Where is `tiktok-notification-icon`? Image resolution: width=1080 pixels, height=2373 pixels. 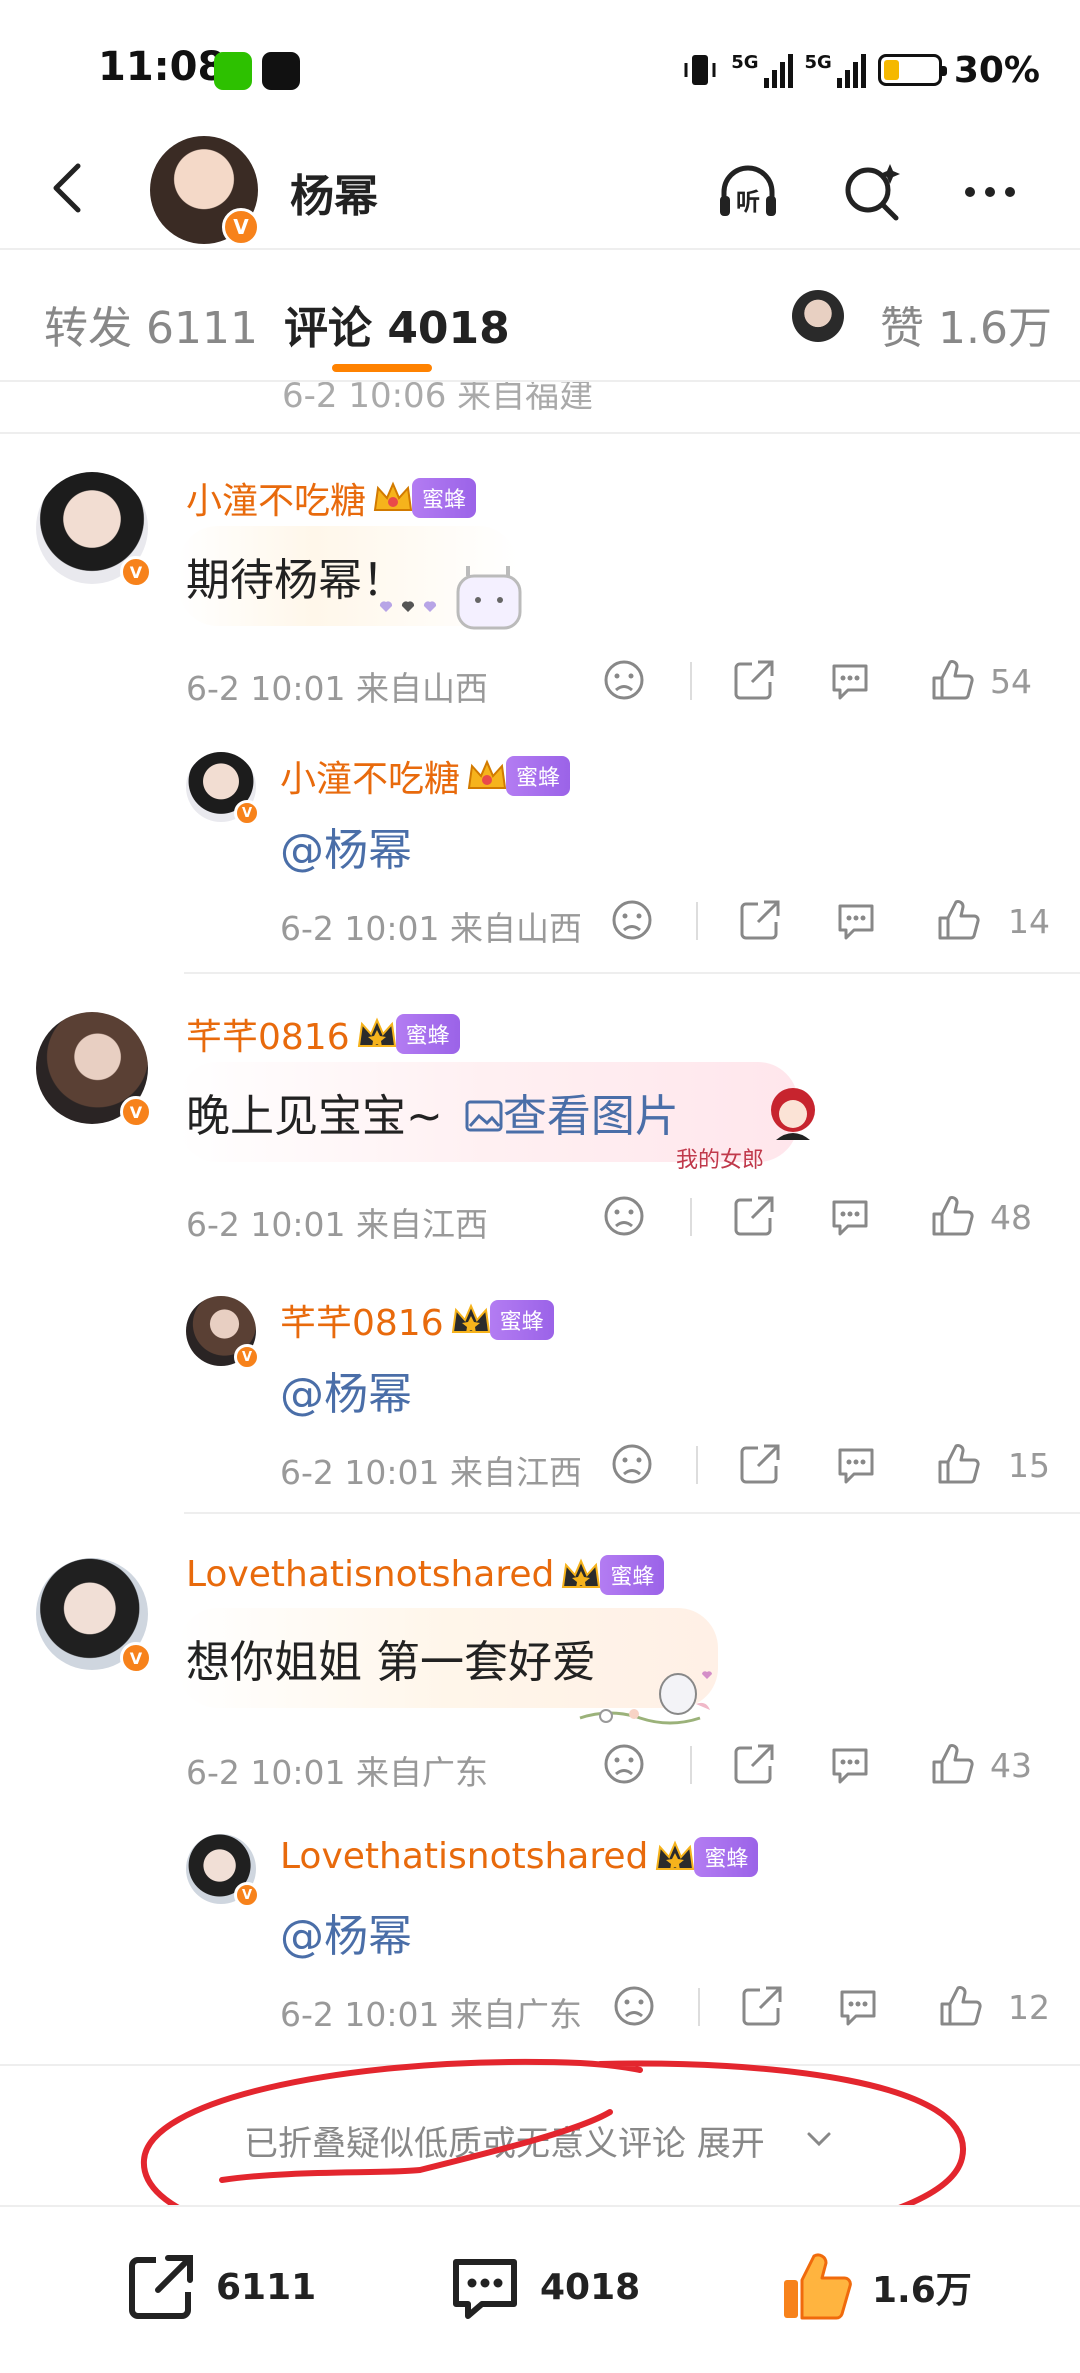
tiktok-notification-icon is located at coordinates (281, 71).